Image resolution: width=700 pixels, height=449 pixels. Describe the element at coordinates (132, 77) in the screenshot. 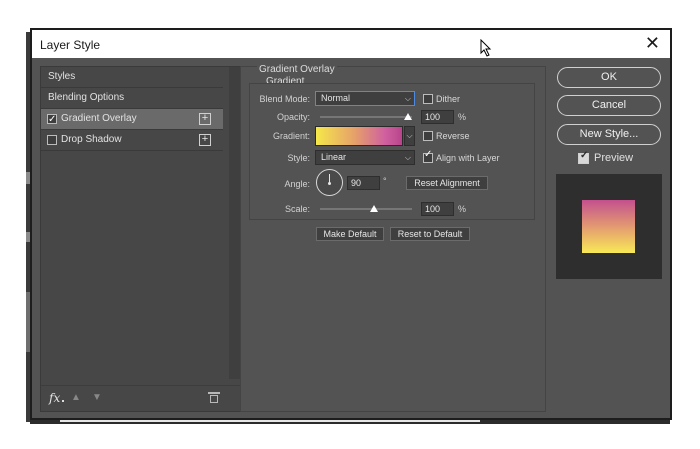

I see `styles-header-item: Styles` at that location.